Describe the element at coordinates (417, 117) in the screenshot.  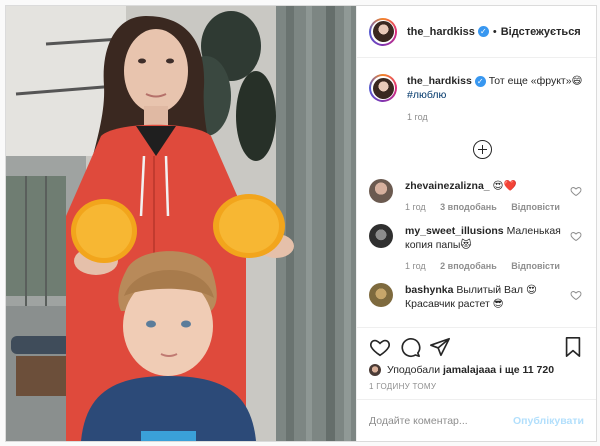
I see `caption-time: 1 год` at that location.